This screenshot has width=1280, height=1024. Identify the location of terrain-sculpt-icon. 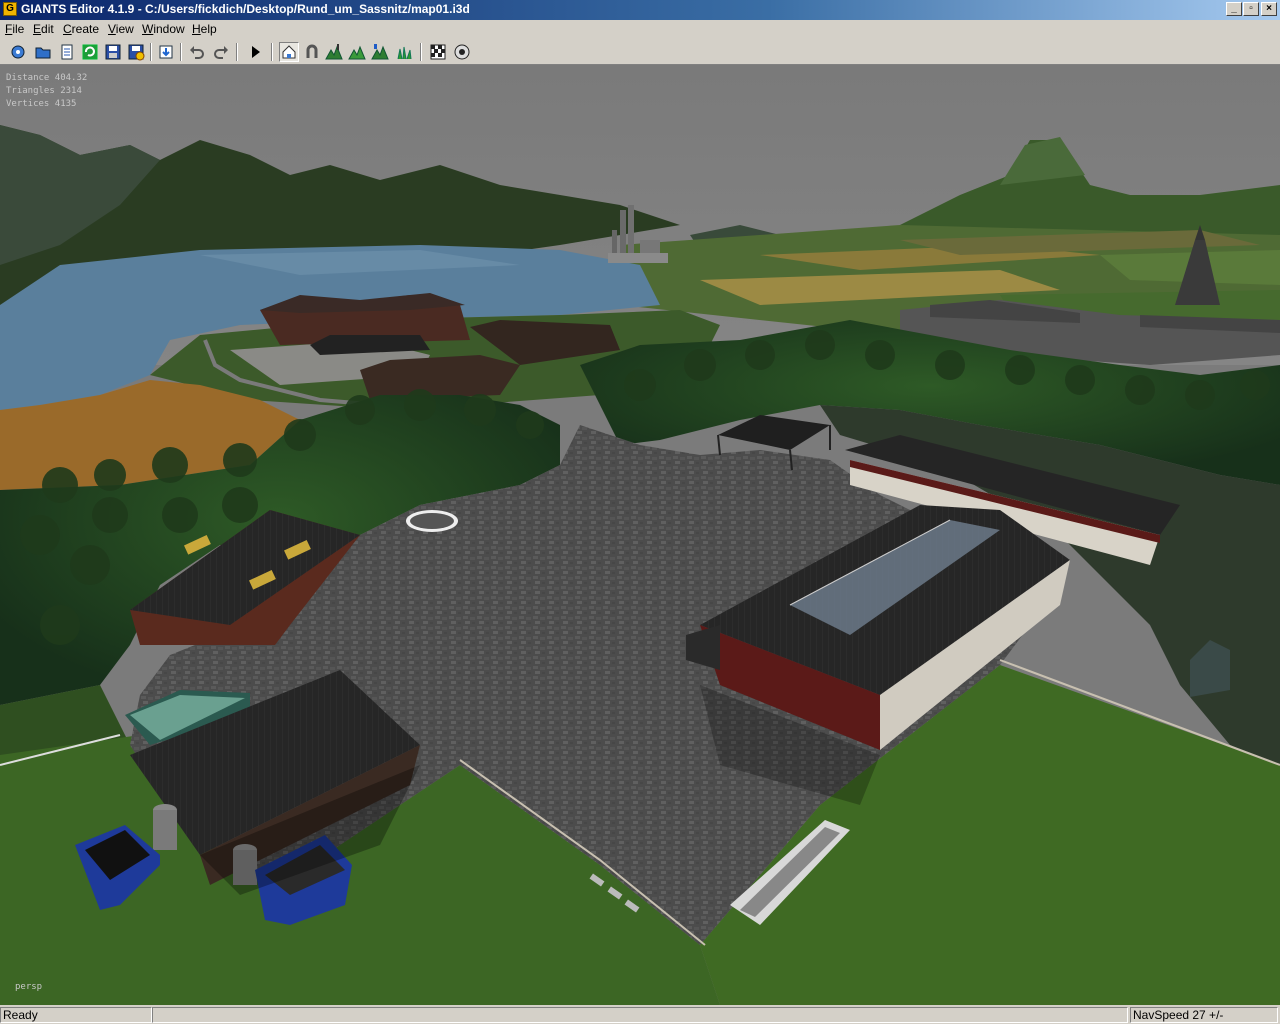
(357, 52).